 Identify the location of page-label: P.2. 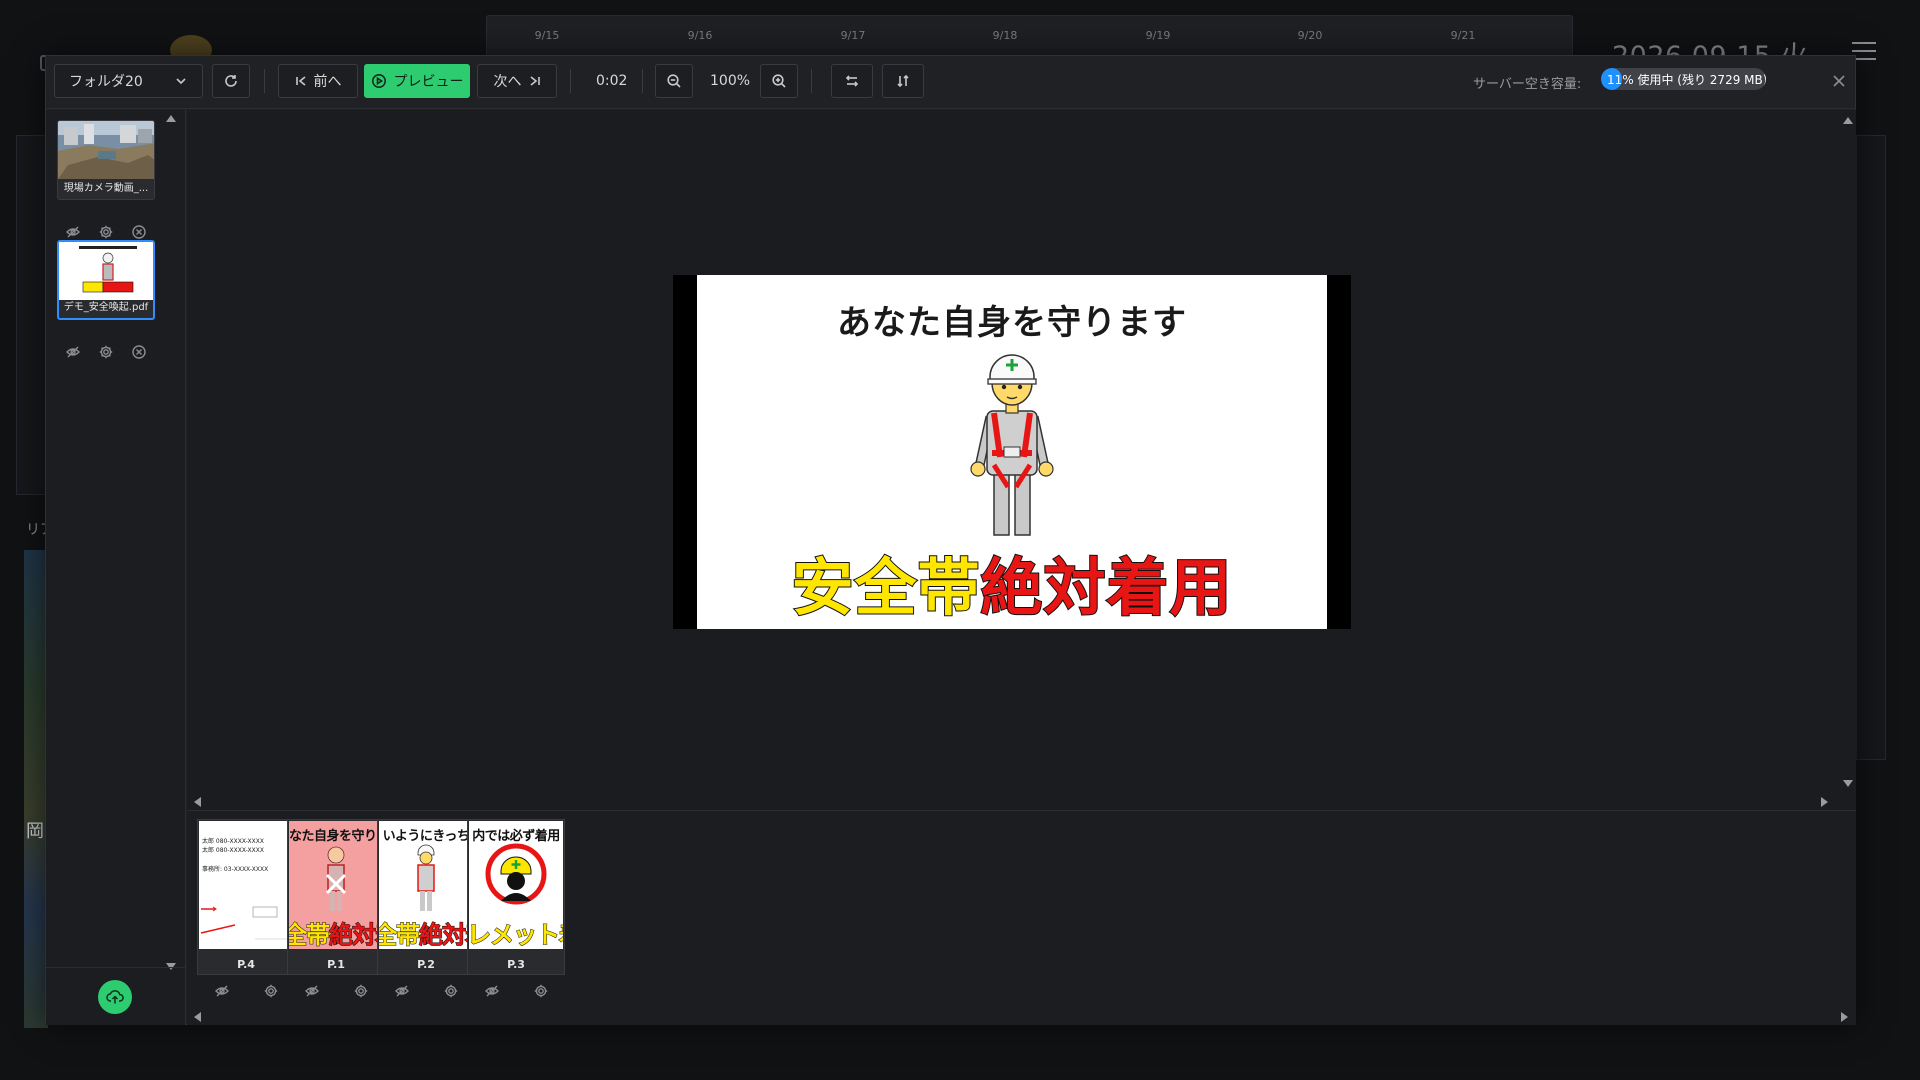
(426, 964).